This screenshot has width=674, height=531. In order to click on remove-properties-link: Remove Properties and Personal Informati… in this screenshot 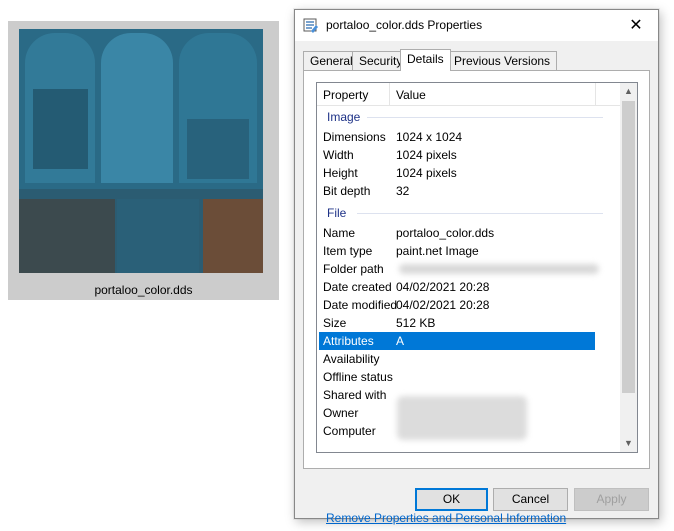, I will do `click(446, 518)`.